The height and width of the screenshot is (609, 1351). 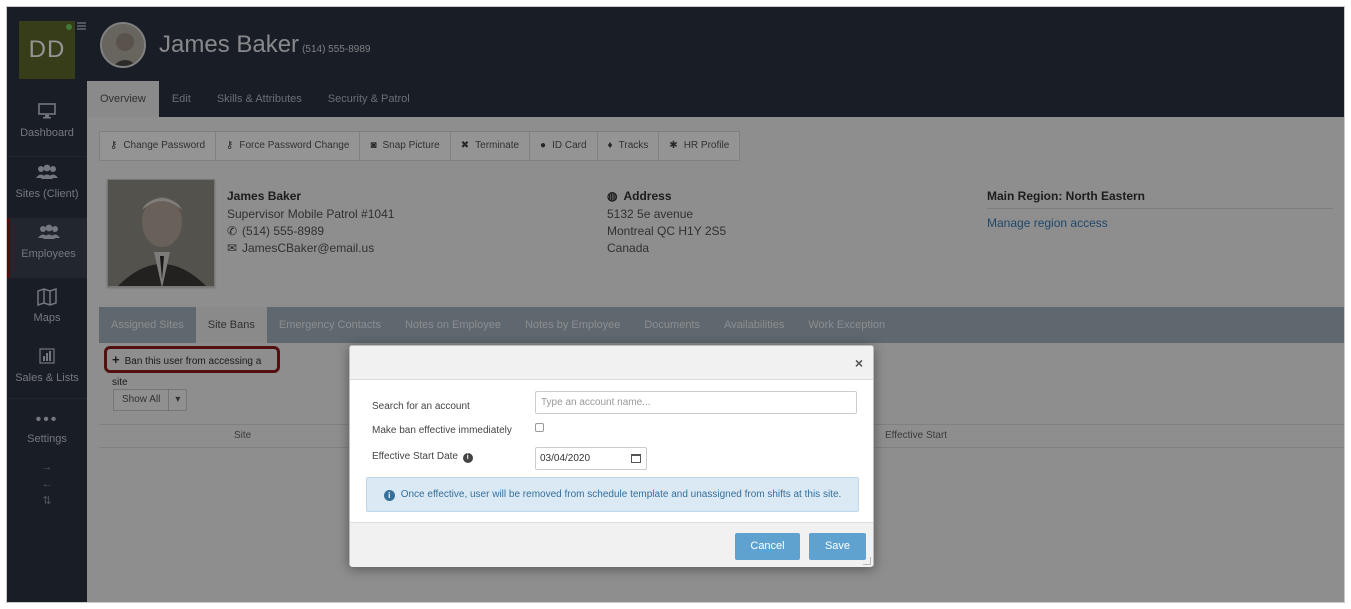 What do you see at coordinates (421, 406) in the screenshot?
I see `search-account-label: Search for an account` at bounding box center [421, 406].